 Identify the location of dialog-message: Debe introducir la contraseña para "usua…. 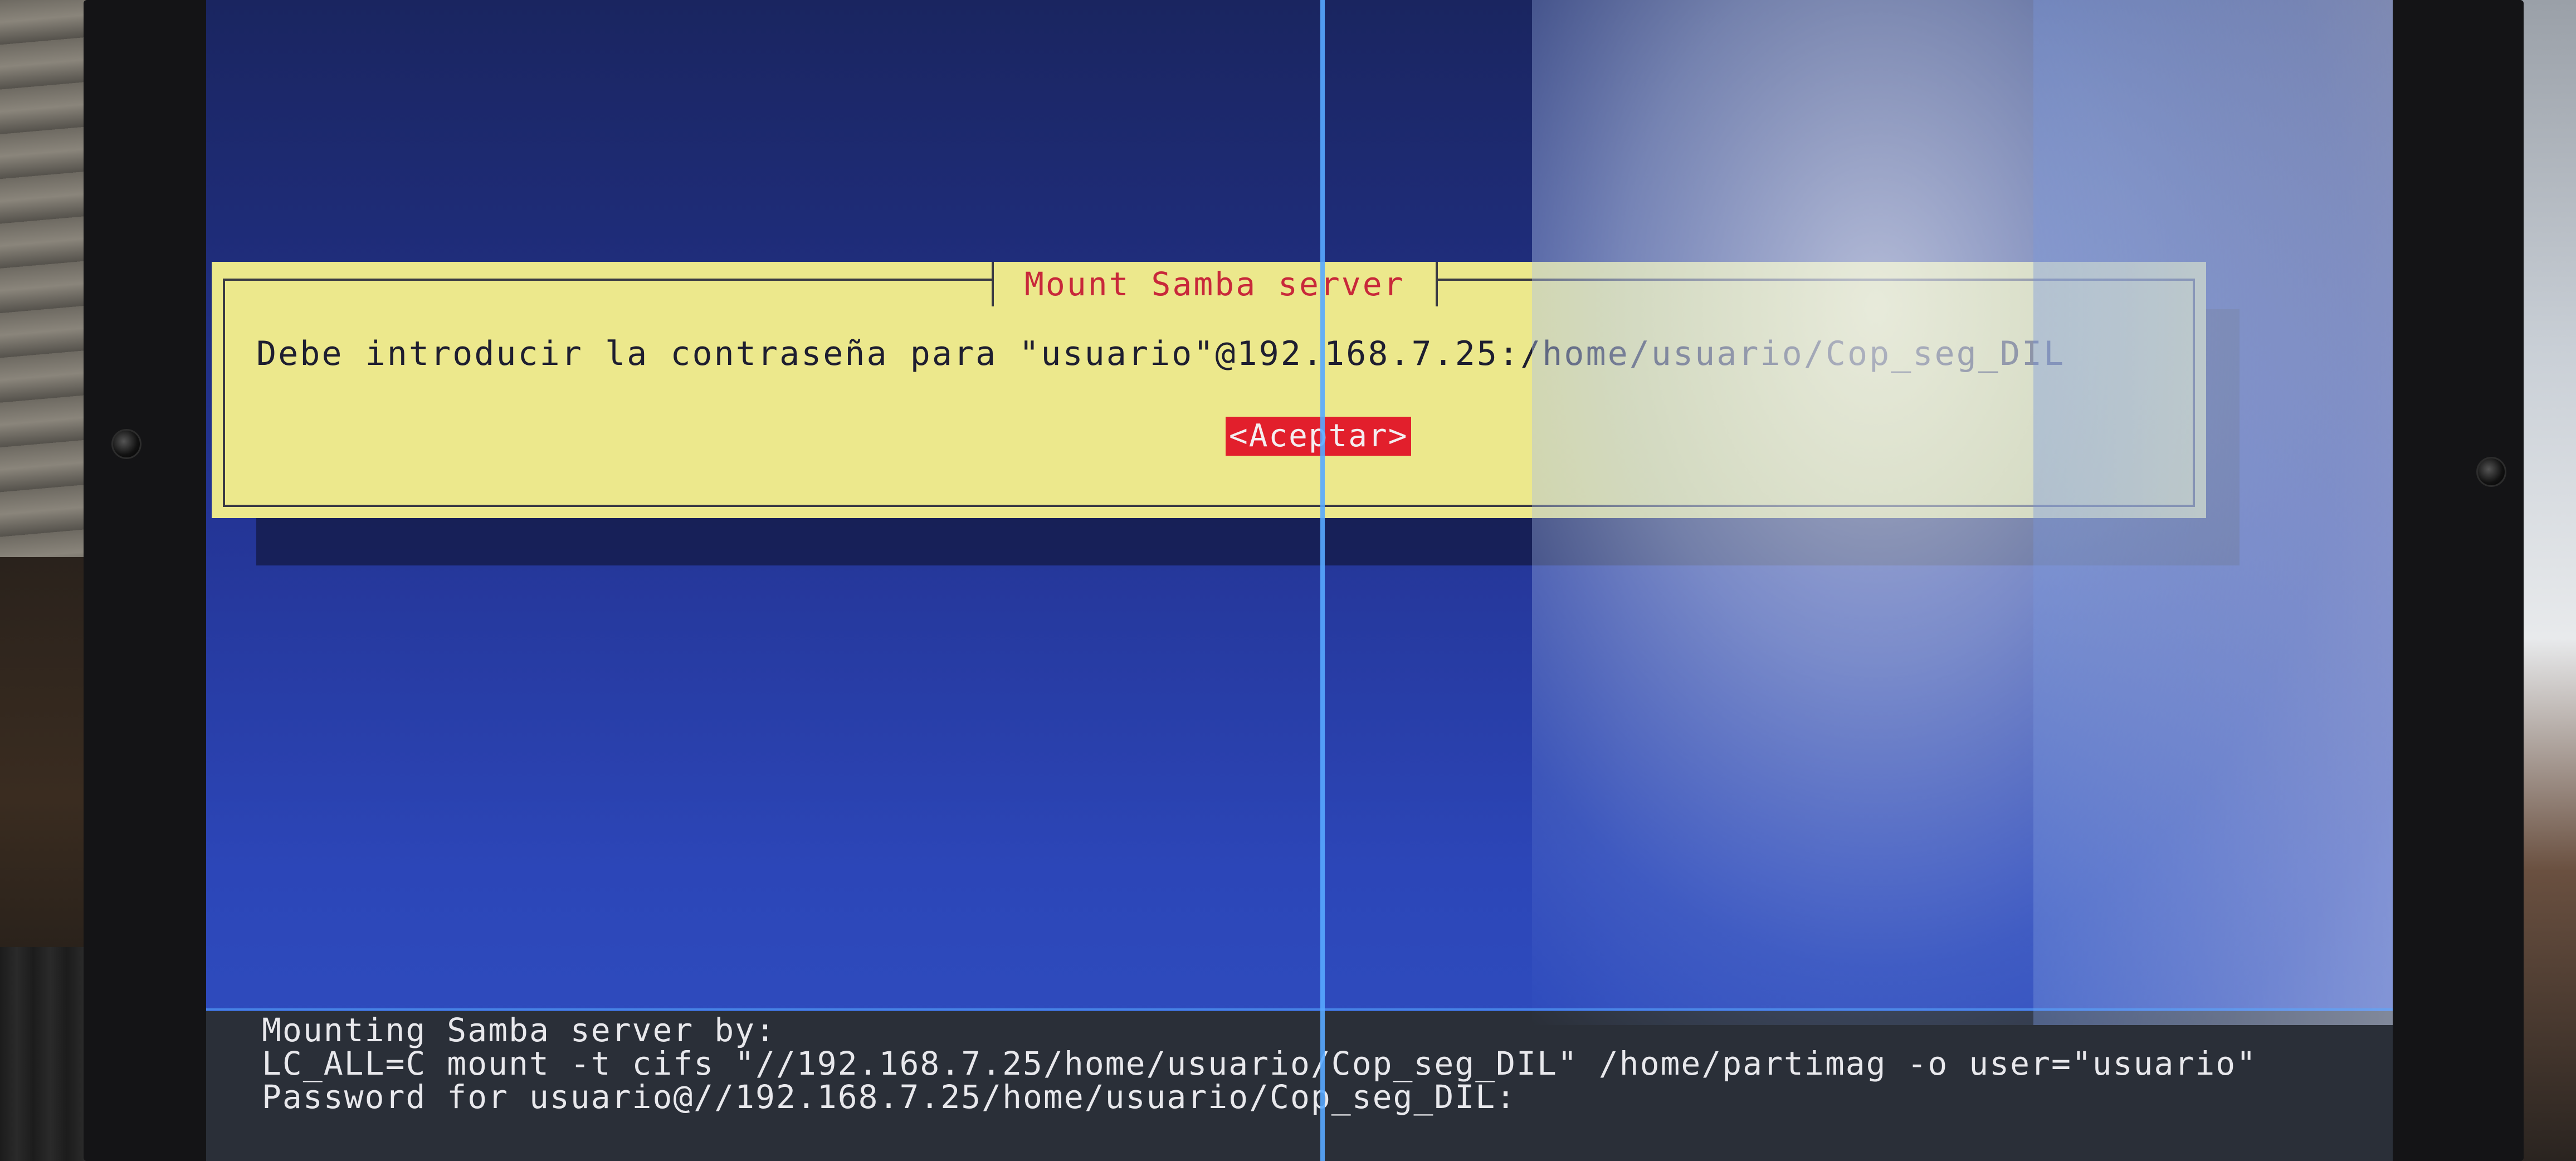
(1161, 353).